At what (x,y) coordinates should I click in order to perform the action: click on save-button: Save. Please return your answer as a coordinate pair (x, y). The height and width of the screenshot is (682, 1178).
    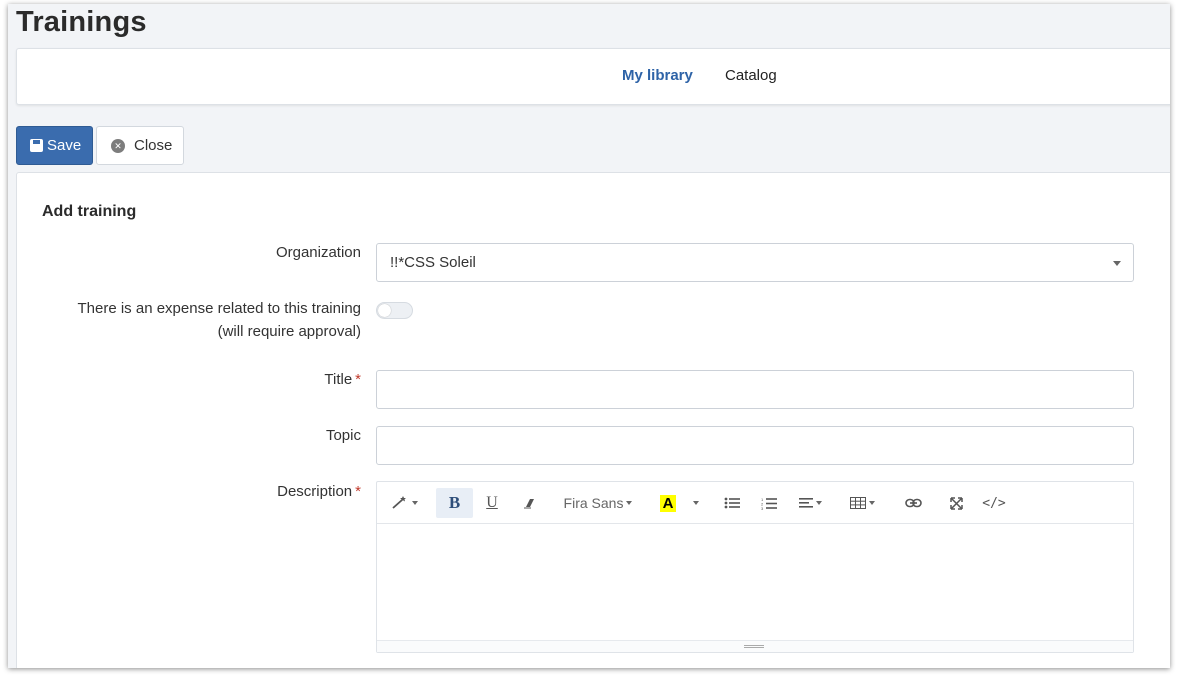
    Looking at the image, I should click on (54, 145).